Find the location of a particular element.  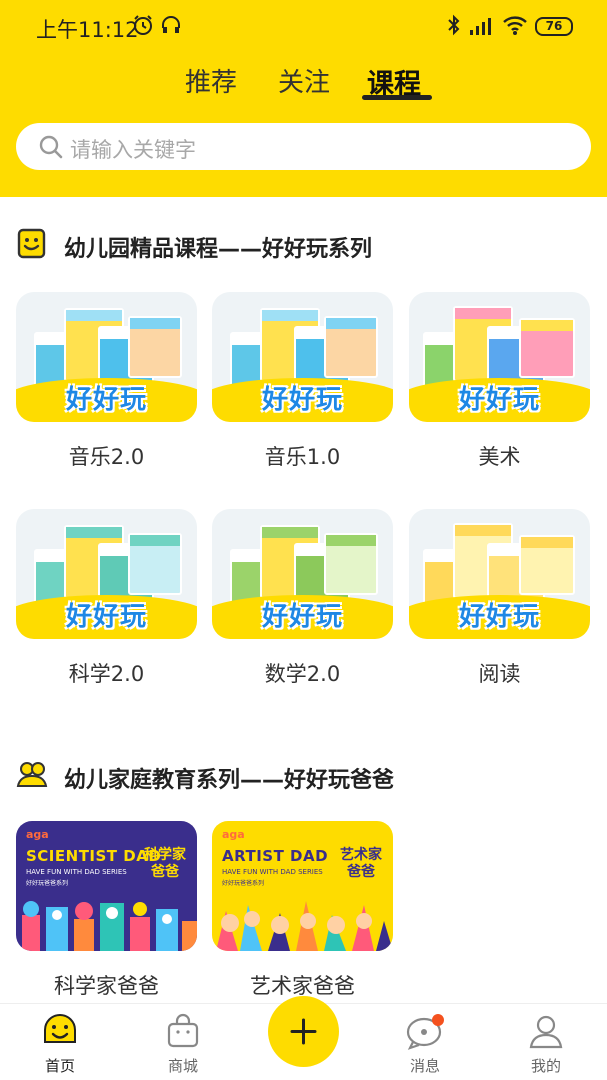

nav-shop: 商城 is located at coordinates (183, 1042).